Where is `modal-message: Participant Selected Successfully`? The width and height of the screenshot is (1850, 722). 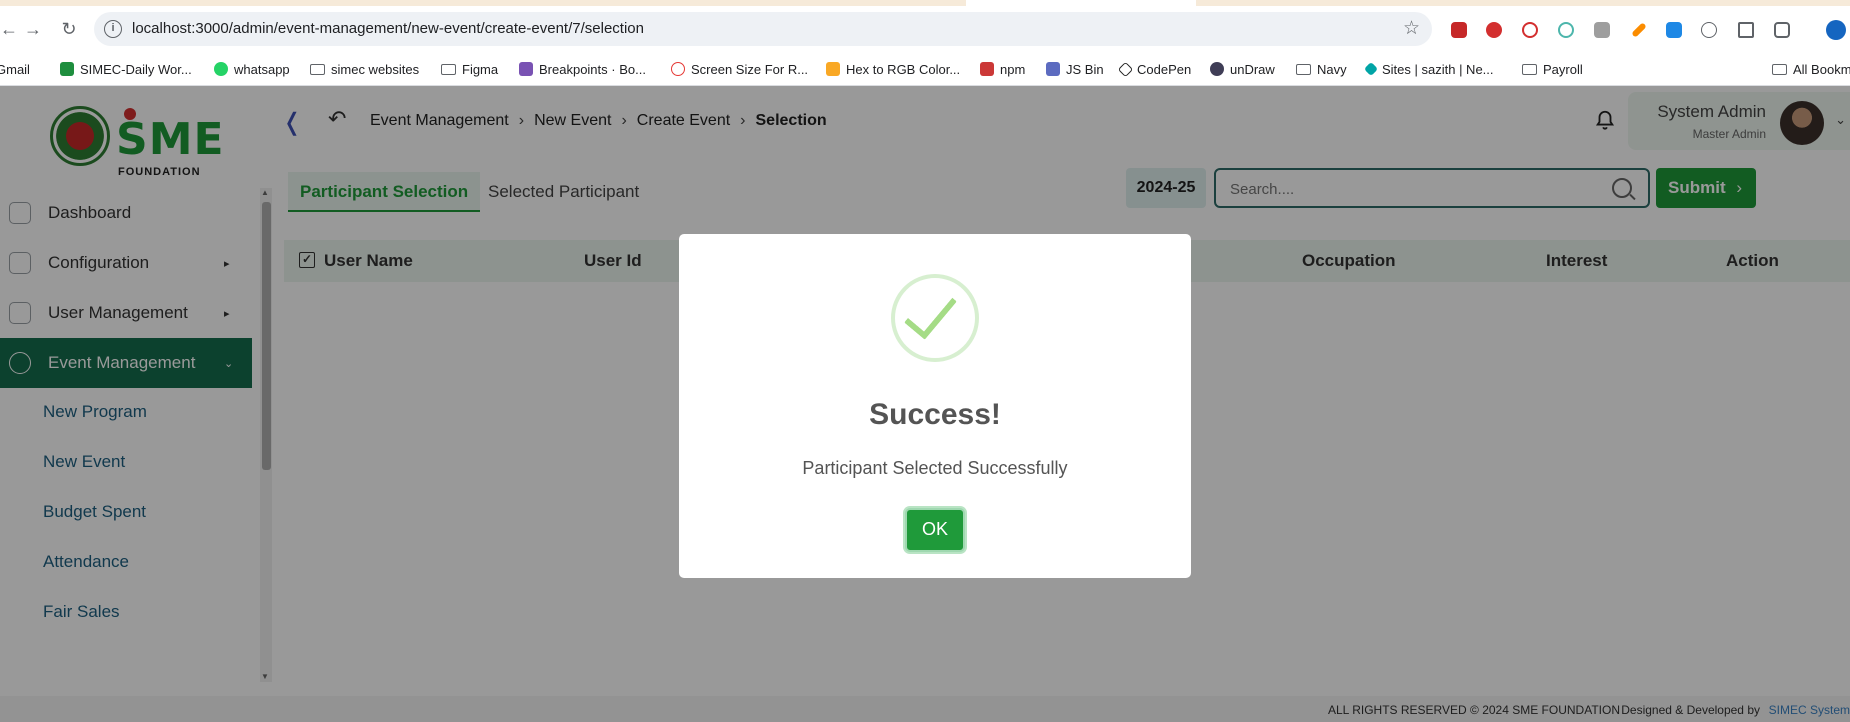
modal-message: Participant Selected Successfully is located at coordinates (935, 468).